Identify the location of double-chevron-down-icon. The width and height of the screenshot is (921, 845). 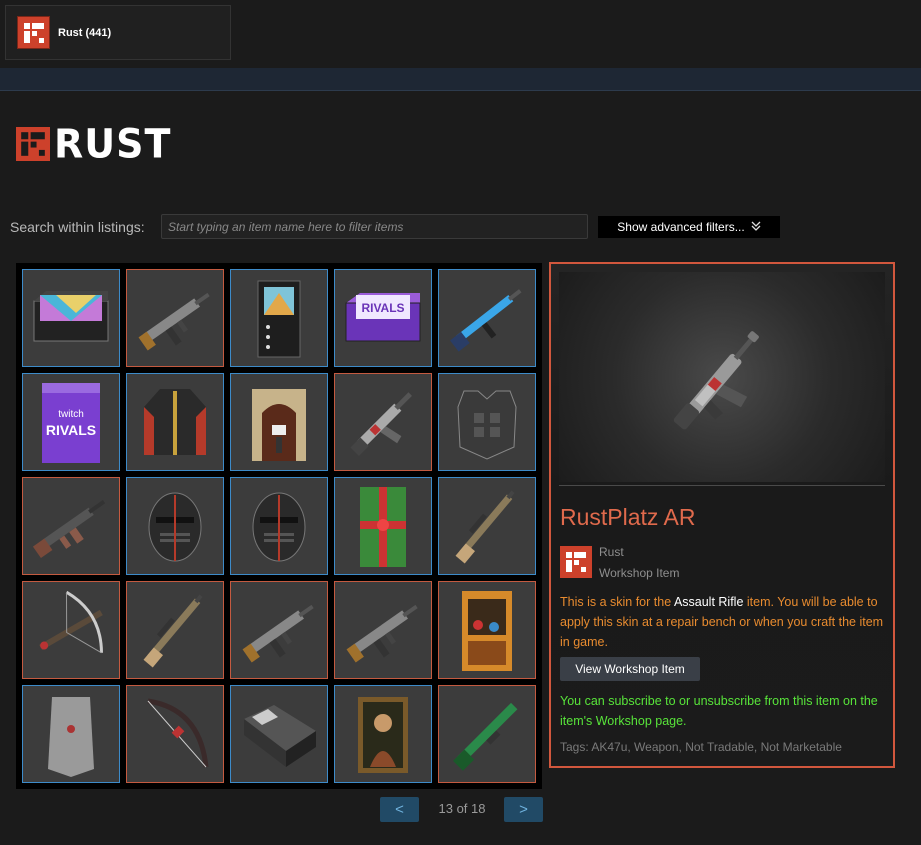
(756, 227).